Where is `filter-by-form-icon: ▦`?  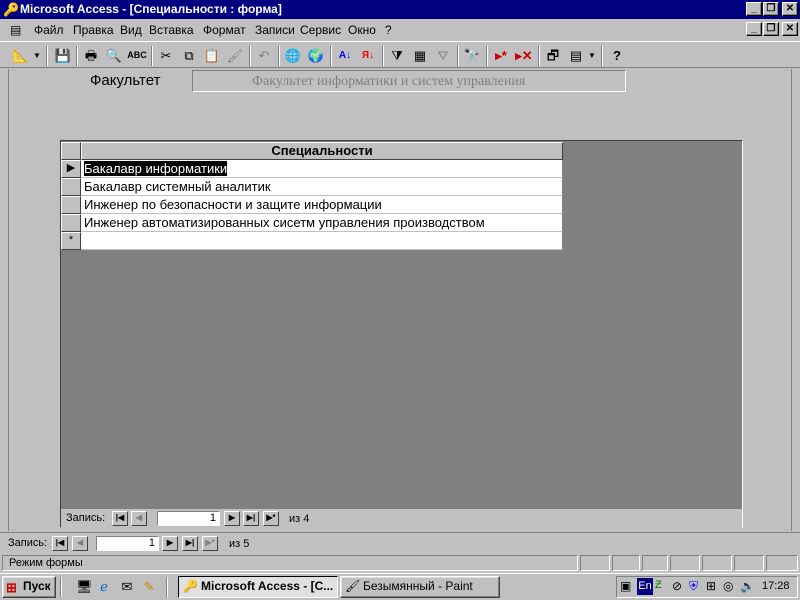 filter-by-form-icon: ▦ is located at coordinates (420, 56).